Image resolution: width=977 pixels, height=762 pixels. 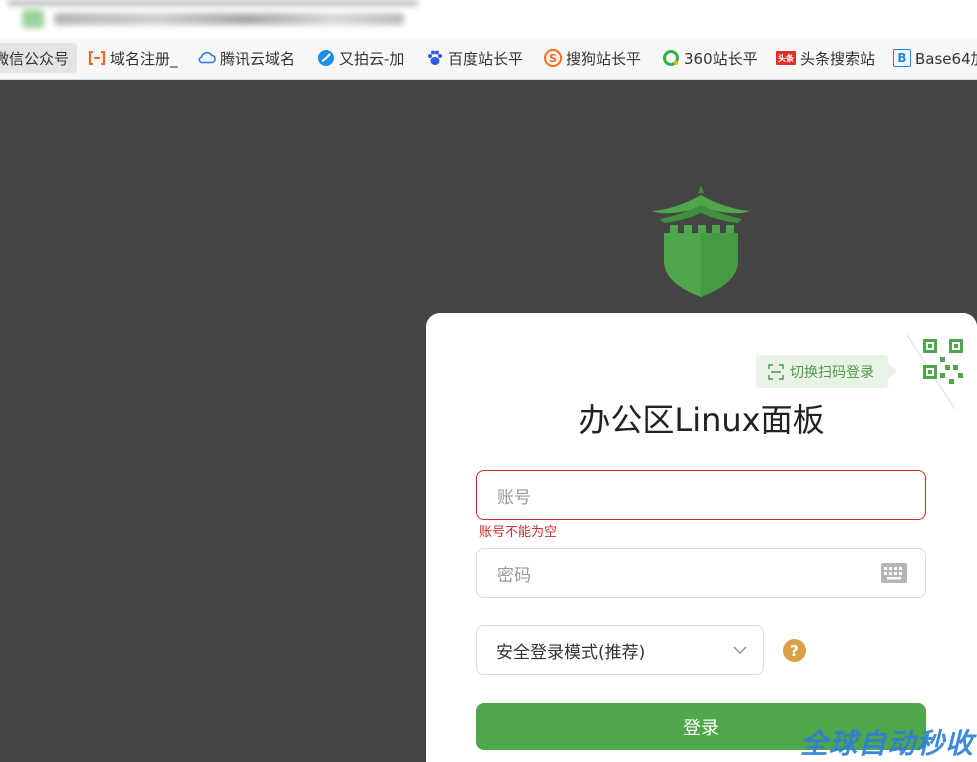 I want to click on chevron-down-icon, so click(x=740, y=650).